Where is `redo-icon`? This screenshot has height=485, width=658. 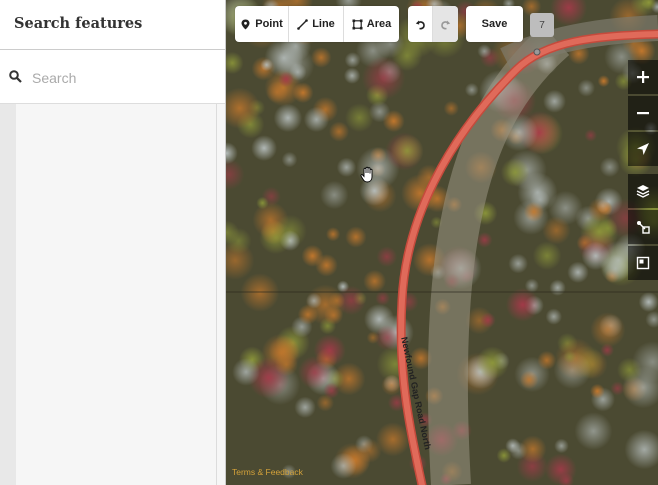 redo-icon is located at coordinates (446, 24).